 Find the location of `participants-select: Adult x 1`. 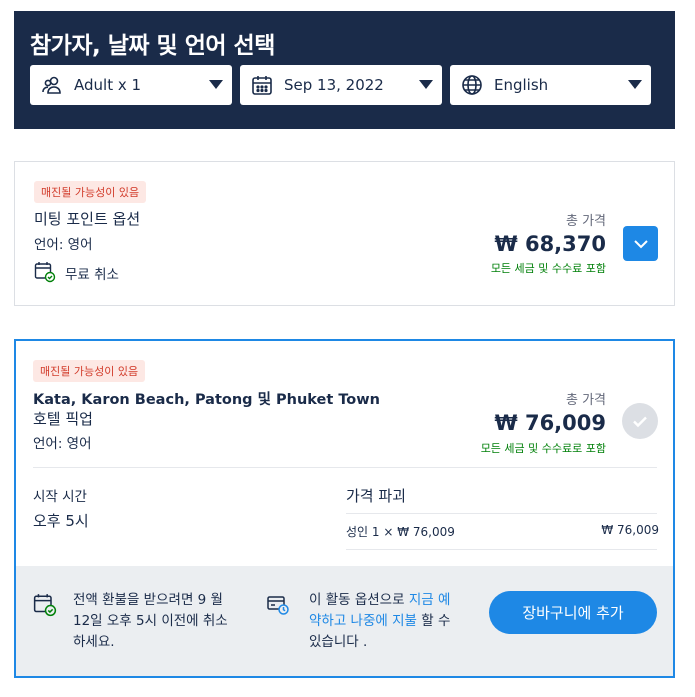

participants-select: Adult x 1 is located at coordinates (131, 85).